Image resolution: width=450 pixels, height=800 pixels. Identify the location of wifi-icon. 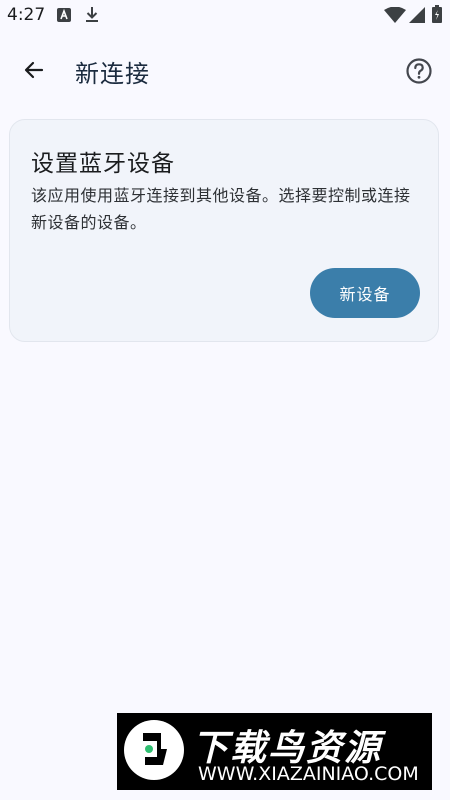
(395, 15).